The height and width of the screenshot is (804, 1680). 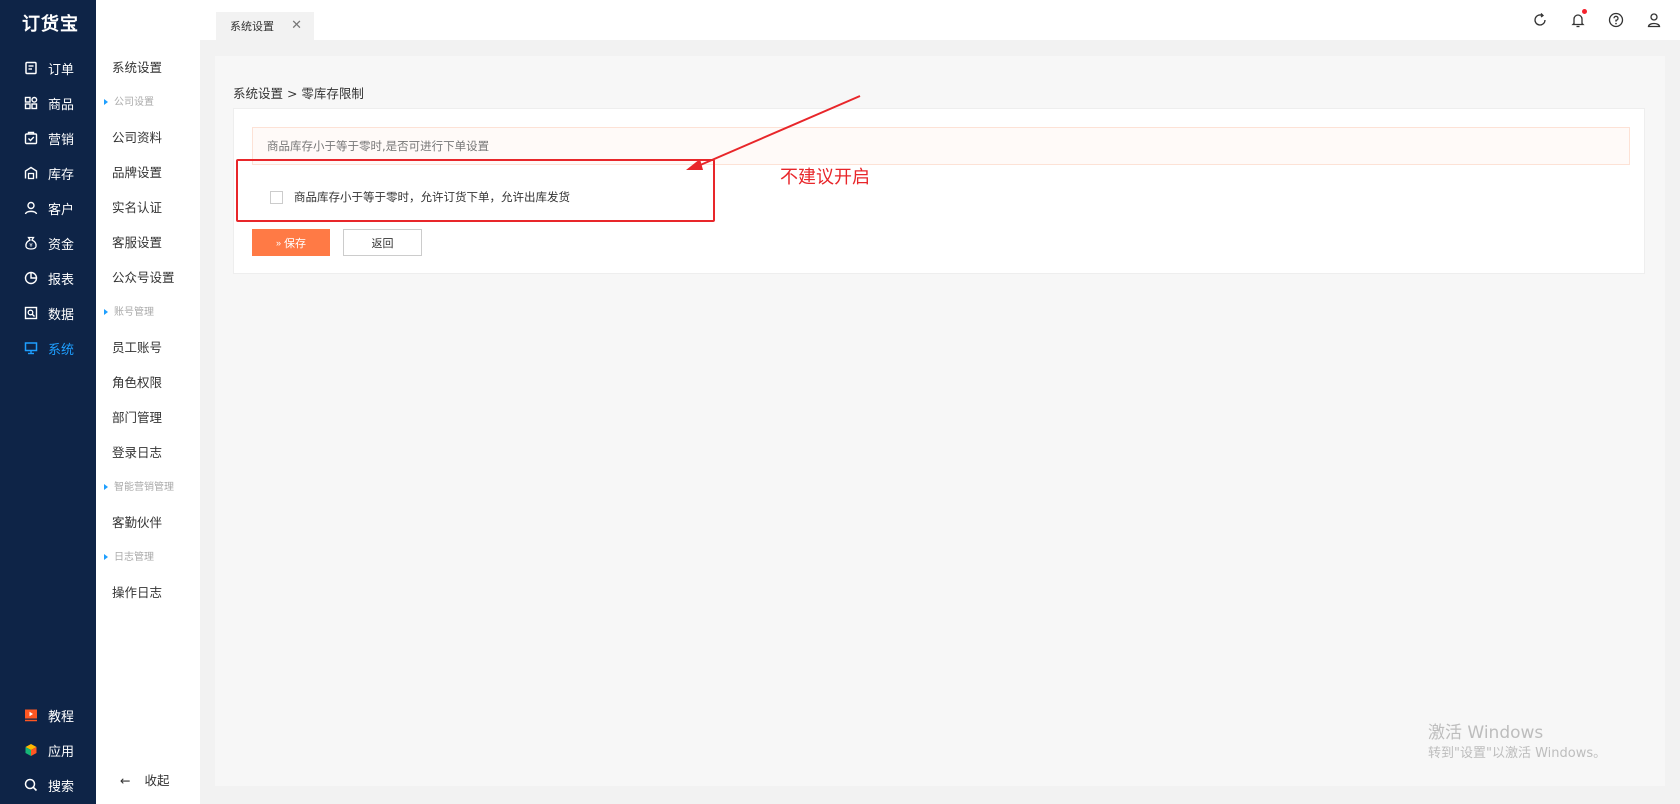 What do you see at coordinates (382, 242) in the screenshot?
I see `back-button: 返回` at bounding box center [382, 242].